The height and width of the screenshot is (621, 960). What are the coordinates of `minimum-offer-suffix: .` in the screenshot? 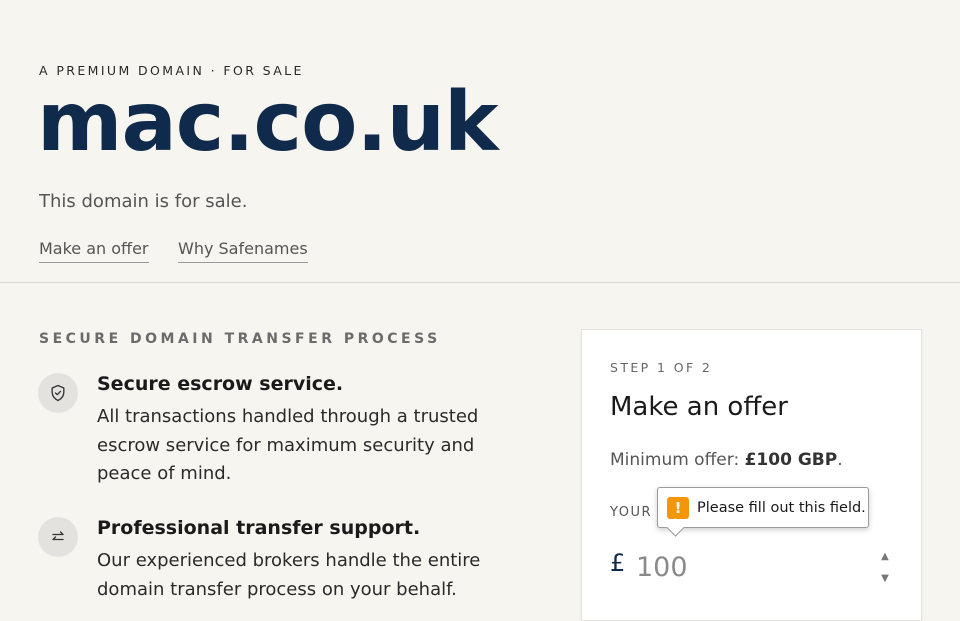 It's located at (840, 460).